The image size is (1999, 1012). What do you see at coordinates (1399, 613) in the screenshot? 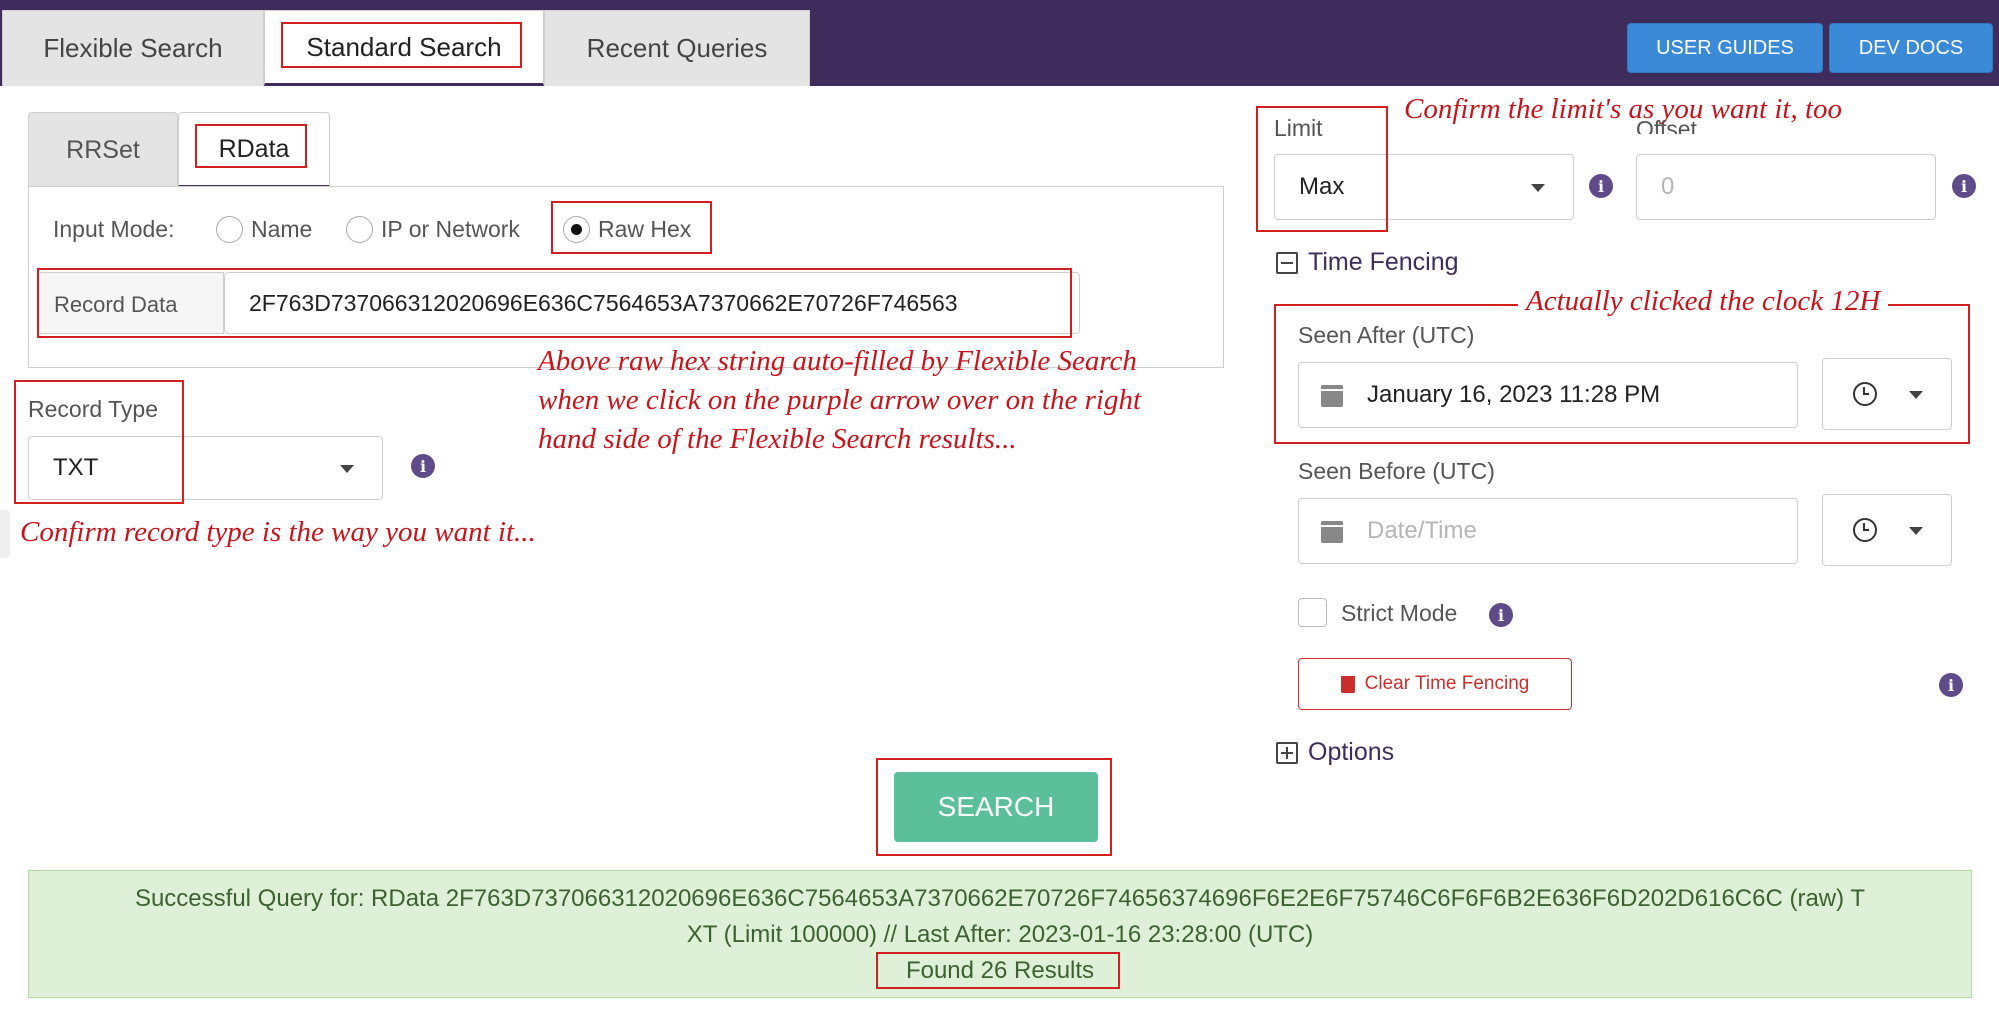
I see `strict-mode-label: Strict Mode` at bounding box center [1399, 613].